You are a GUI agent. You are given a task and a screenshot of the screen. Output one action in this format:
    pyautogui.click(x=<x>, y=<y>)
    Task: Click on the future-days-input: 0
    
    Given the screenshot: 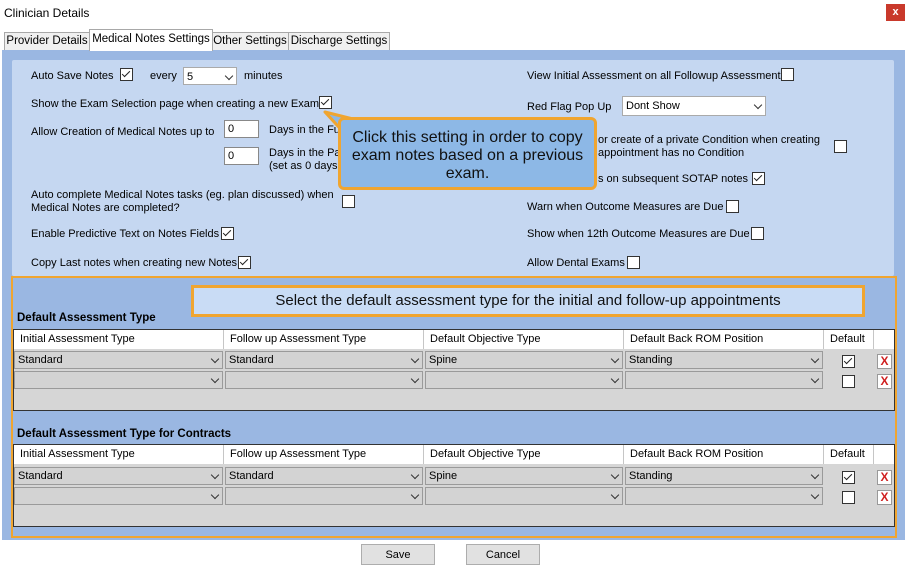 What is the action you would take?
    pyautogui.click(x=241, y=129)
    